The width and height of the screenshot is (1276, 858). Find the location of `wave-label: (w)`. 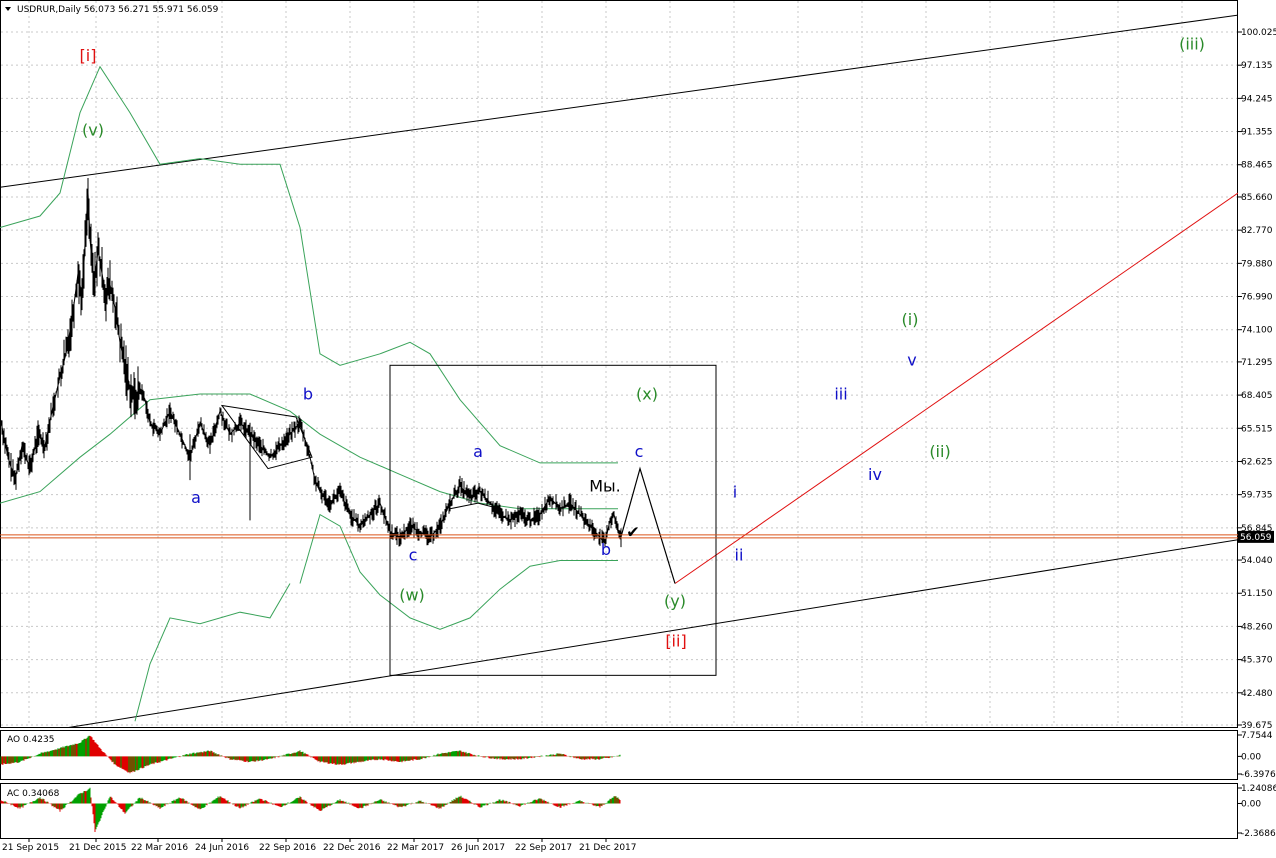

wave-label: (w) is located at coordinates (412, 595).